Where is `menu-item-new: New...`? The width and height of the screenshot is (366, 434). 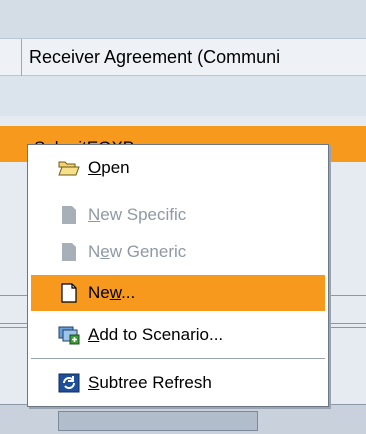 menu-item-new: New... is located at coordinates (178, 293).